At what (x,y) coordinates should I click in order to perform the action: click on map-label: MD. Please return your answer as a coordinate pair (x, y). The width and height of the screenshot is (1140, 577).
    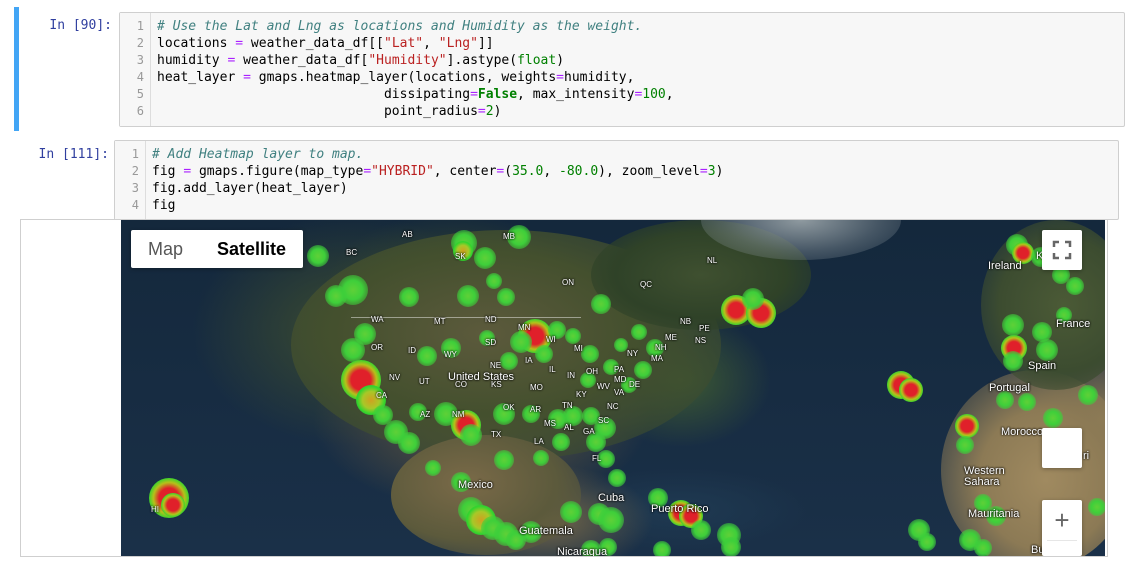
    Looking at the image, I should click on (620, 379).